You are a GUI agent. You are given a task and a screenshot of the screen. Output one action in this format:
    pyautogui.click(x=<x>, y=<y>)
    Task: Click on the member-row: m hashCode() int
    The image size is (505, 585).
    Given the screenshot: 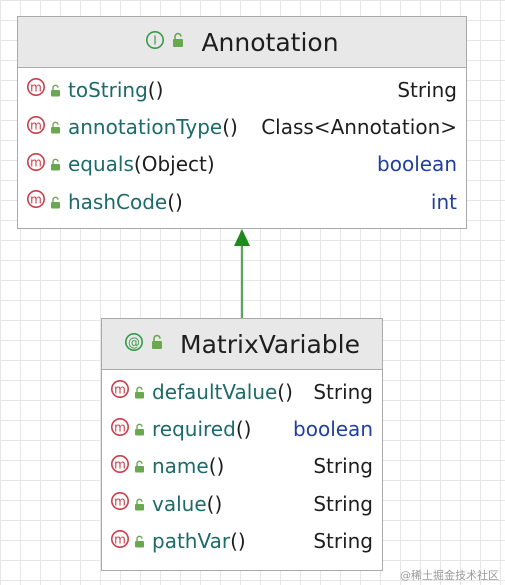 What is the action you would take?
    pyautogui.click(x=242, y=201)
    